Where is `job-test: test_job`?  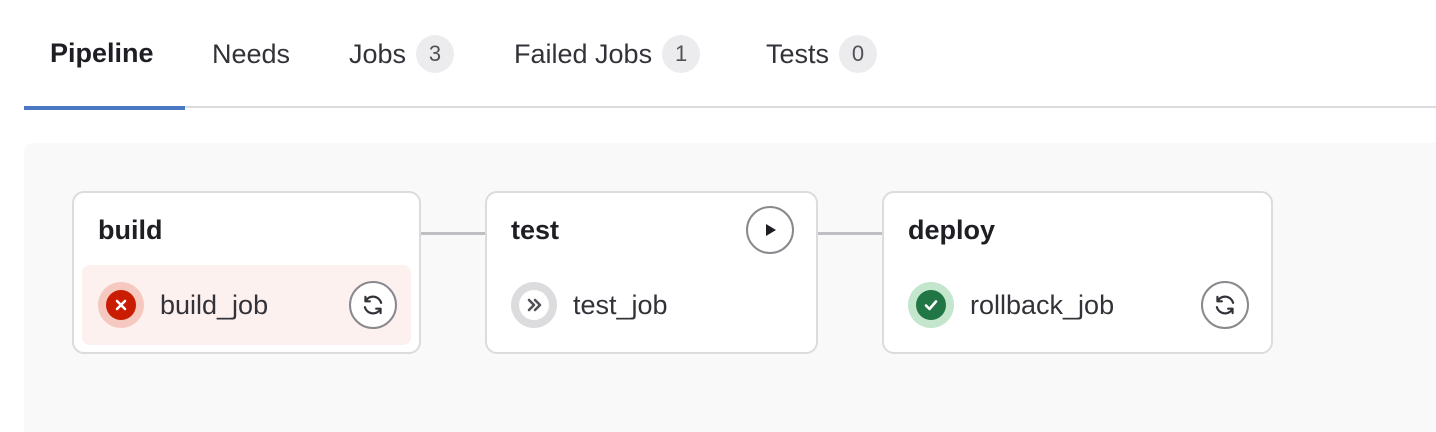
job-test: test_job is located at coordinates (651, 305).